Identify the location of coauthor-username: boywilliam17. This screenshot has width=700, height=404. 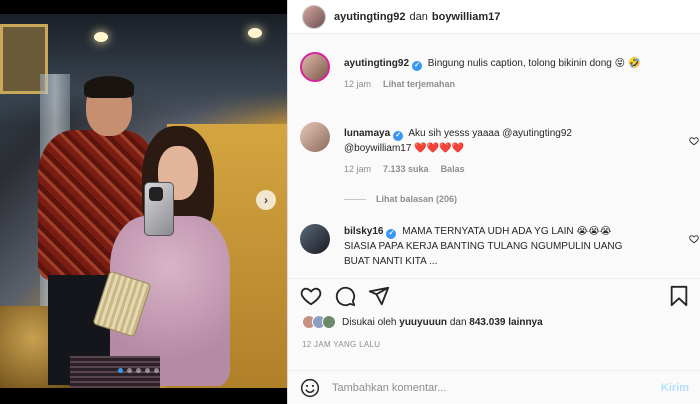
(466, 17).